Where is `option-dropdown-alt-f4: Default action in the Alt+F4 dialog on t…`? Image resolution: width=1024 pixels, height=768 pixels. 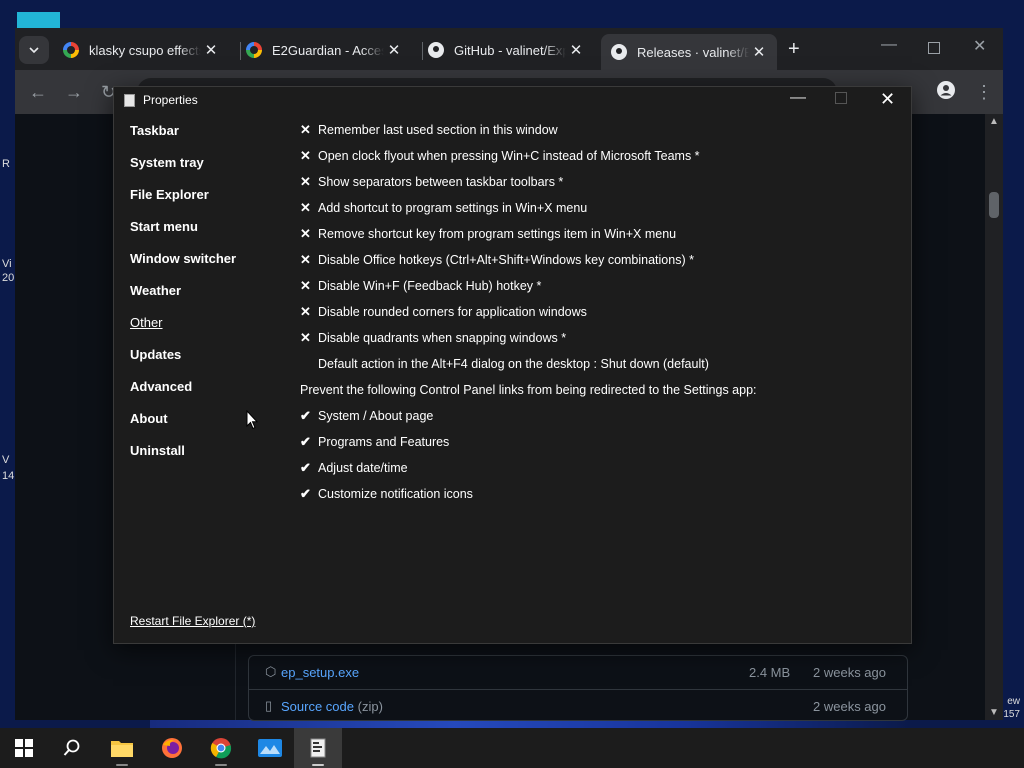
option-dropdown-alt-f4: Default action in the Alt+F4 dialog on t… is located at coordinates (504, 364).